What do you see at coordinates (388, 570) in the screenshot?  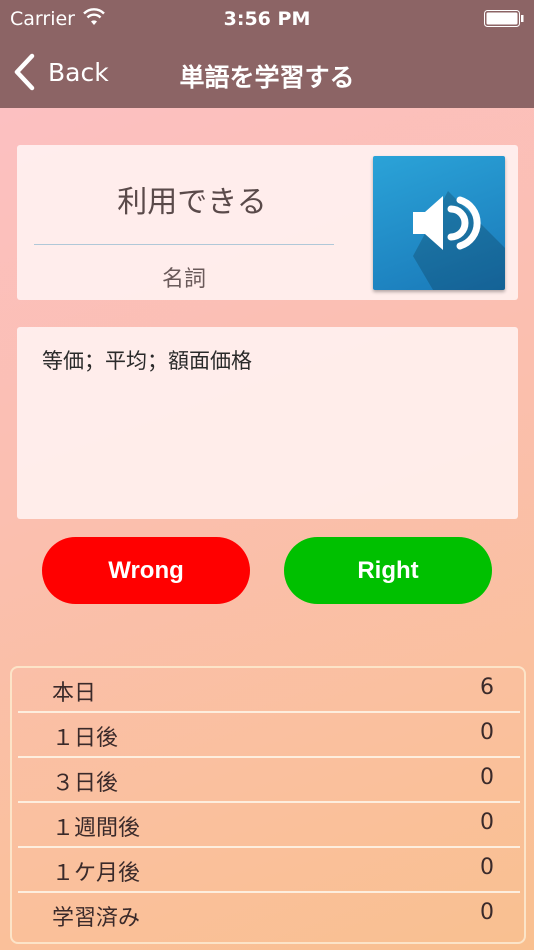 I see `right-button: Right` at bounding box center [388, 570].